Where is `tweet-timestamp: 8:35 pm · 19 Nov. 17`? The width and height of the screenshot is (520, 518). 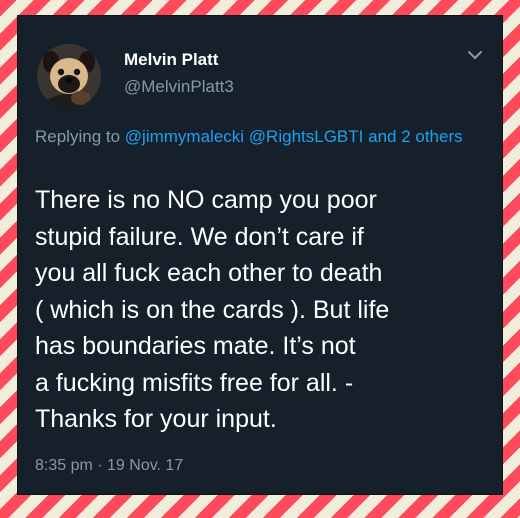
tweet-timestamp: 8:35 pm · 19 Nov. 17 is located at coordinates (109, 466).